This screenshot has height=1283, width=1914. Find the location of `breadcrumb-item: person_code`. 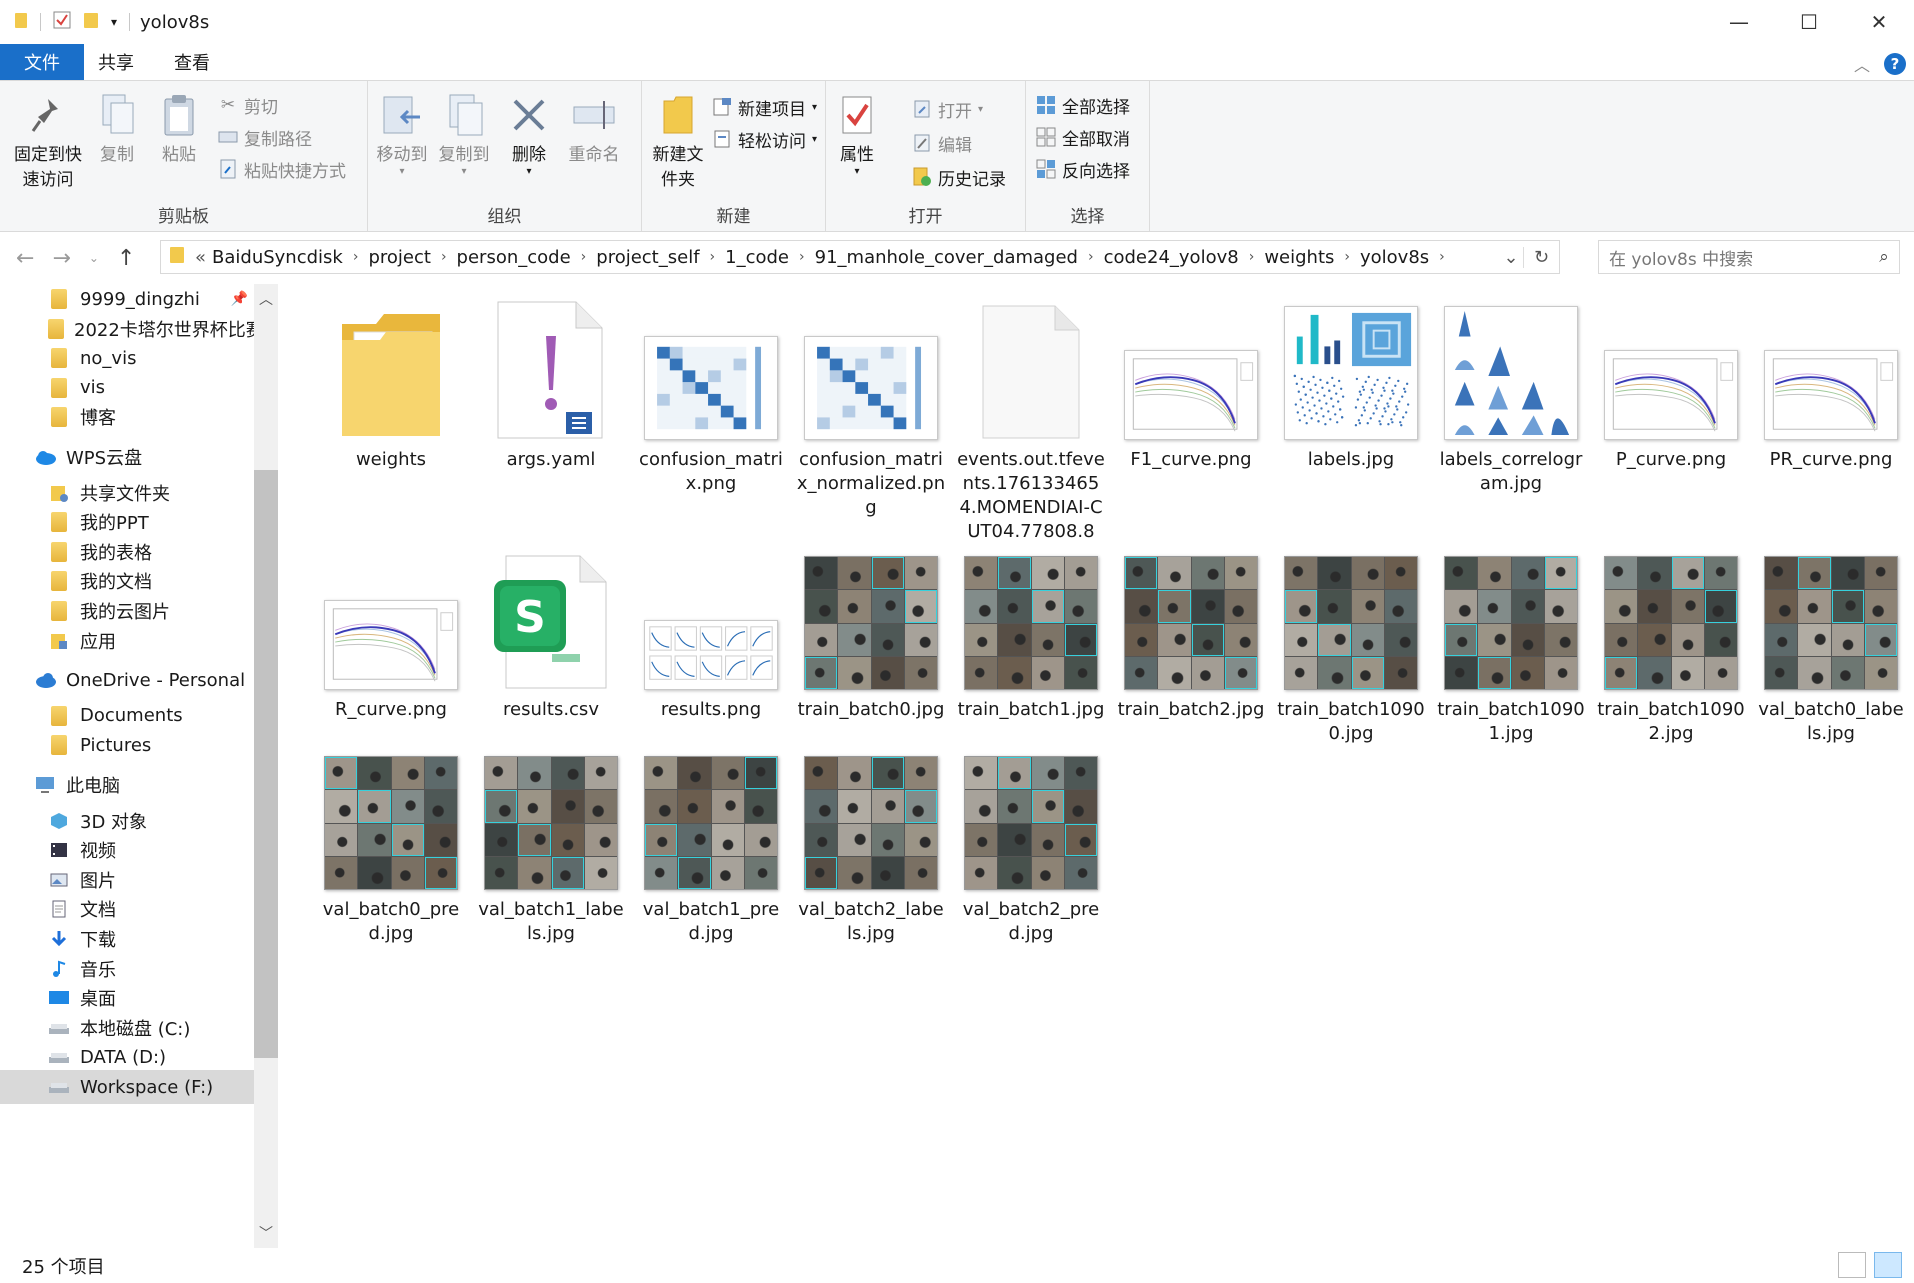

breadcrumb-item: person_code is located at coordinates (514, 257).